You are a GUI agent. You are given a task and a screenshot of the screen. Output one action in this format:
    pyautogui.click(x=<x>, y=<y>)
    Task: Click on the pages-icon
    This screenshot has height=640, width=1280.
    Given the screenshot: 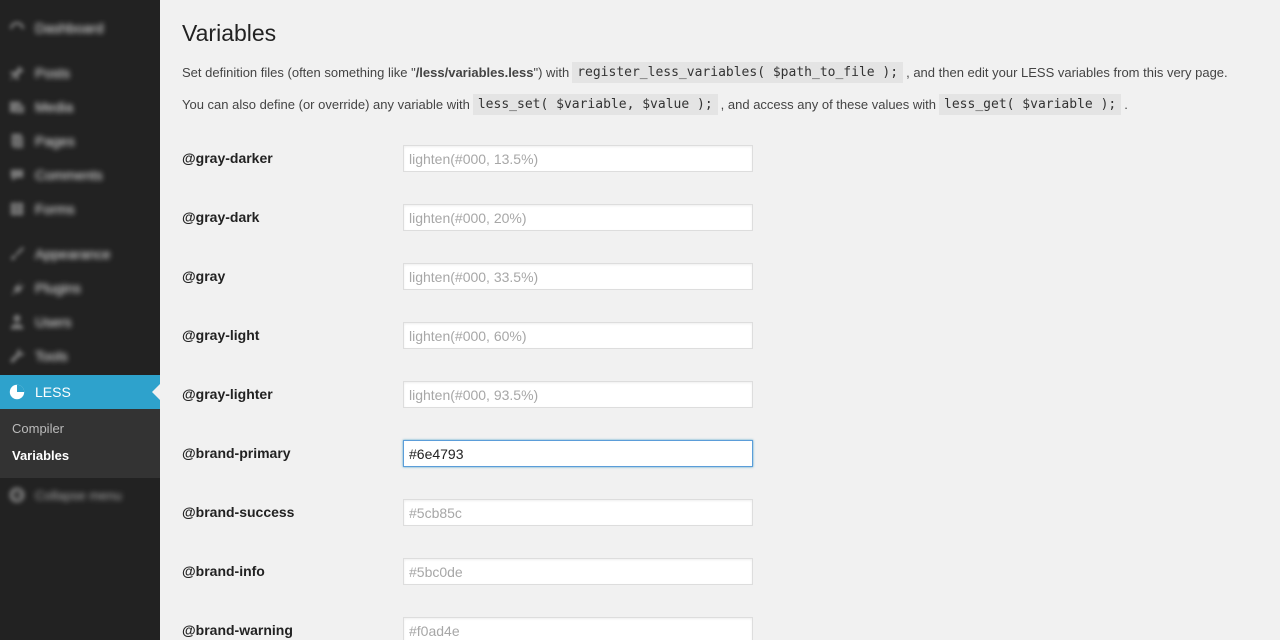 What is the action you would take?
    pyautogui.click(x=17, y=141)
    